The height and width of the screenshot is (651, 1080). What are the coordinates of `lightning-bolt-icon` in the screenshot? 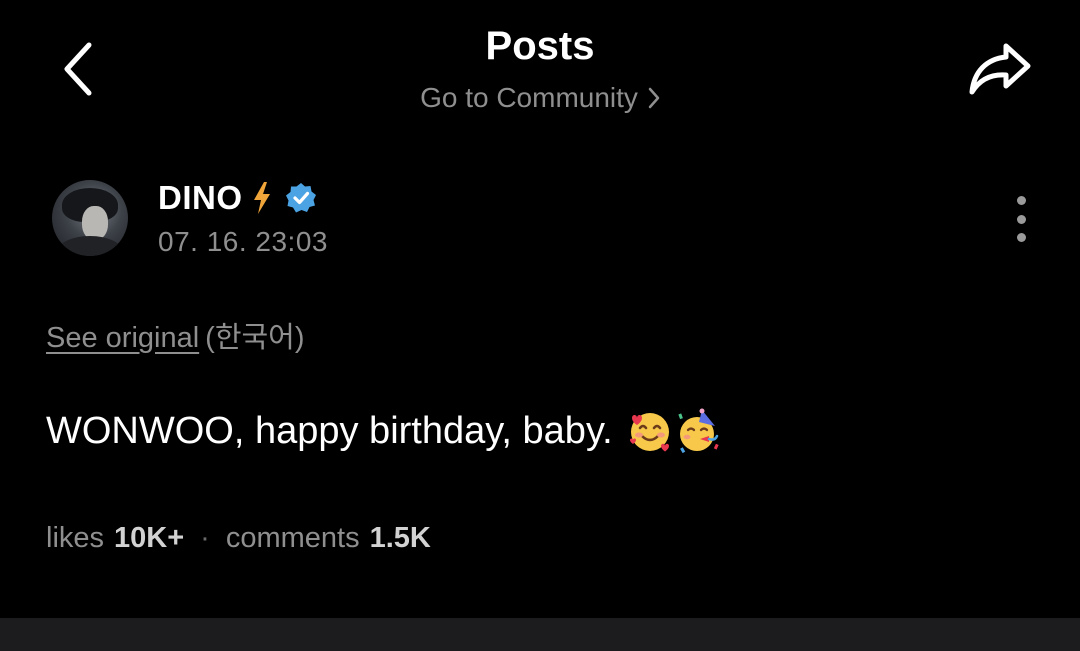 It's located at (262, 198).